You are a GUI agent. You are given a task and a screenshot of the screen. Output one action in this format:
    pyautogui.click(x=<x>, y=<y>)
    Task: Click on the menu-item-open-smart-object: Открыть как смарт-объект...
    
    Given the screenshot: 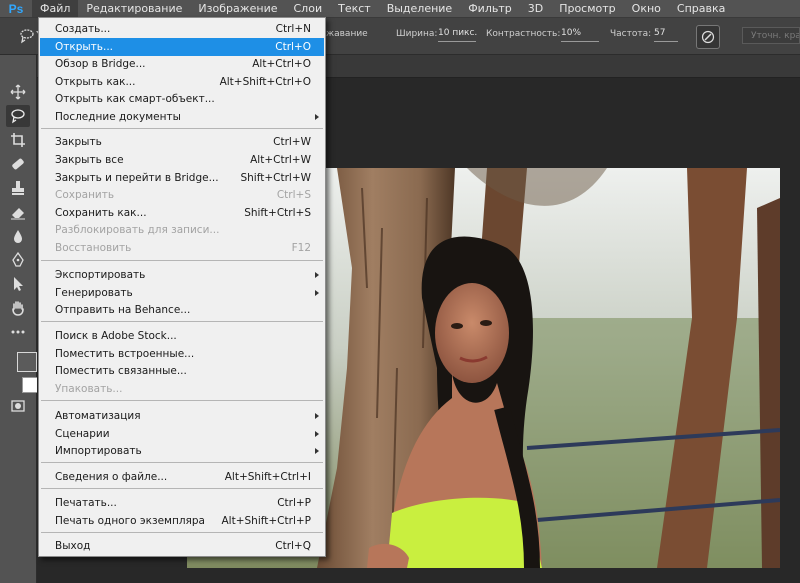 What is the action you would take?
    pyautogui.click(x=182, y=99)
    